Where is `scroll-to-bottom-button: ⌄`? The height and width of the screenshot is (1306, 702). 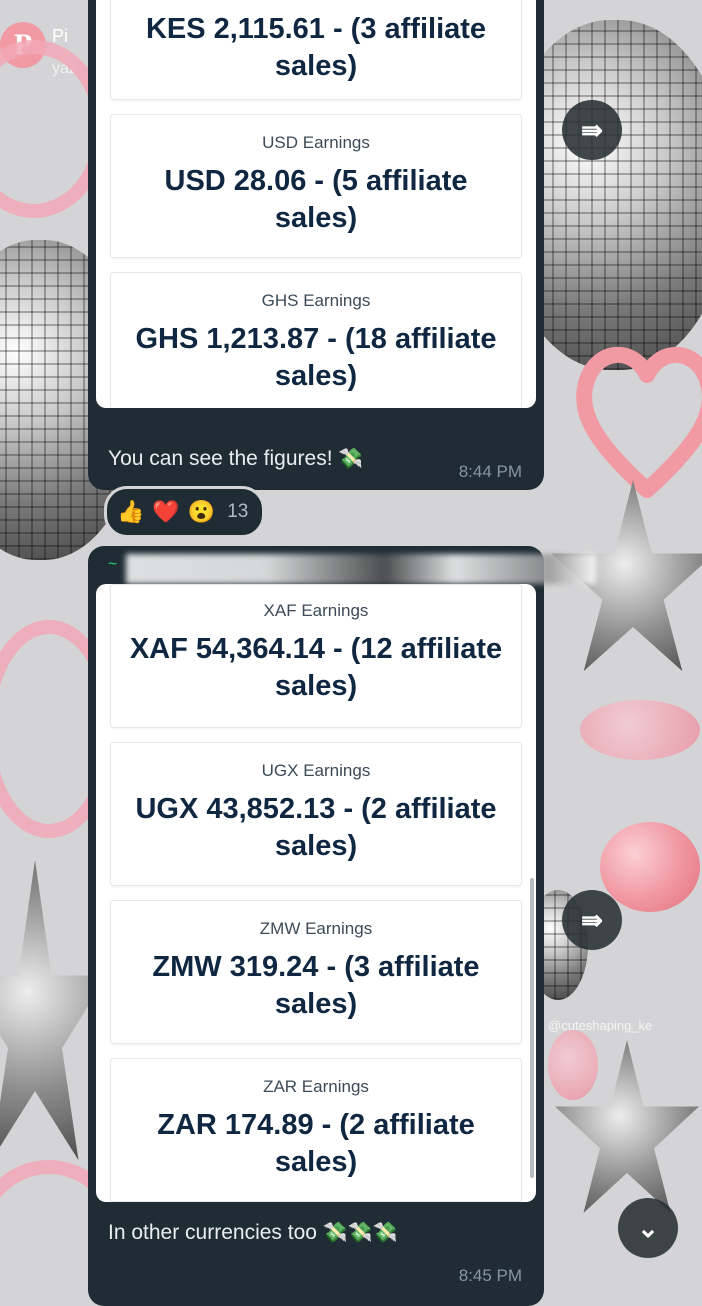
scroll-to-bottom-button: ⌄ is located at coordinates (648, 1228).